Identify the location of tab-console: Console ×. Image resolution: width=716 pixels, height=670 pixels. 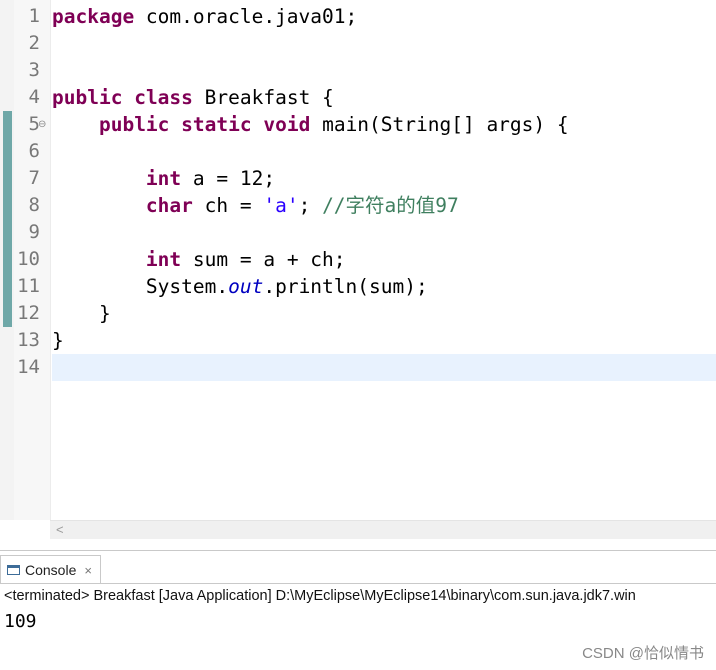
(50, 569).